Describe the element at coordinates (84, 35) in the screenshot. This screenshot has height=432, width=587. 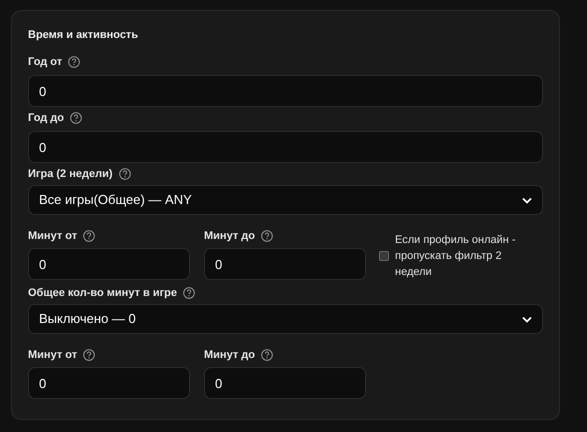
I see `panel-title: Время и активность` at that location.